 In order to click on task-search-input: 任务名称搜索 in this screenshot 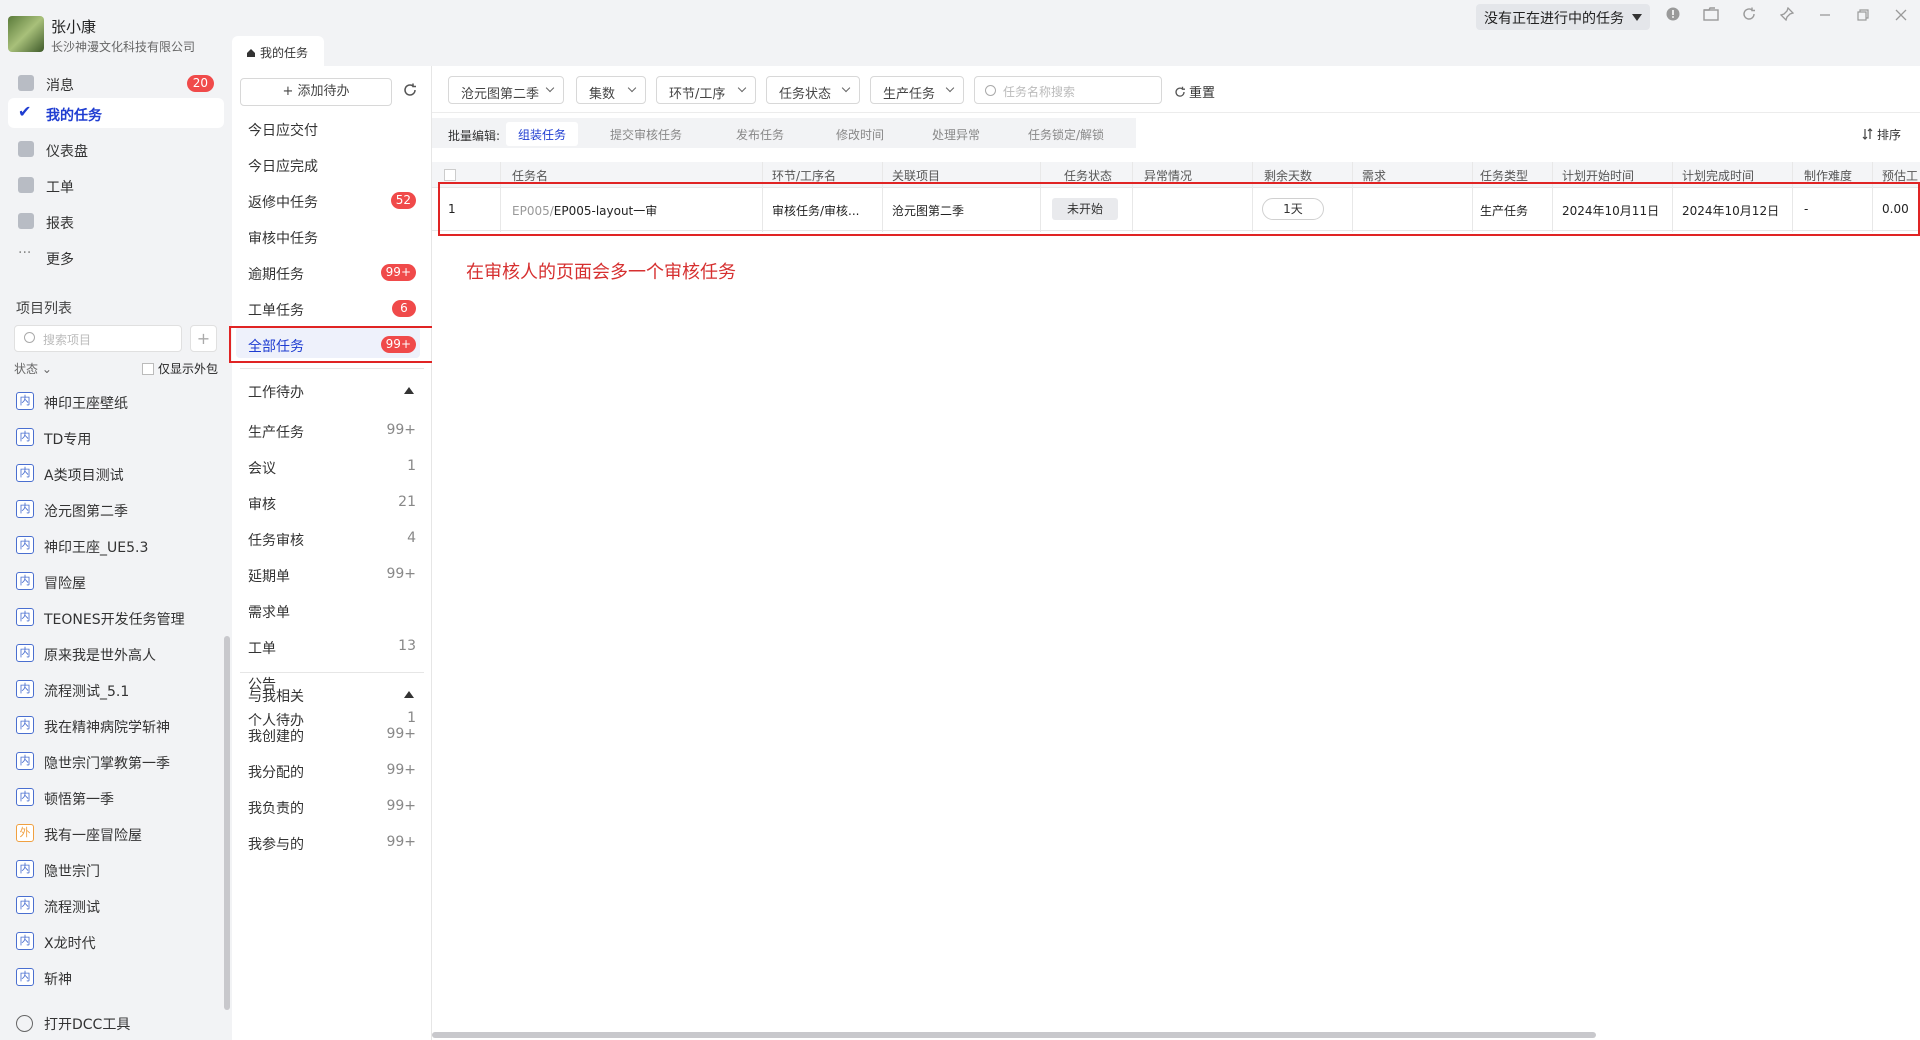, I will do `click(1068, 90)`.